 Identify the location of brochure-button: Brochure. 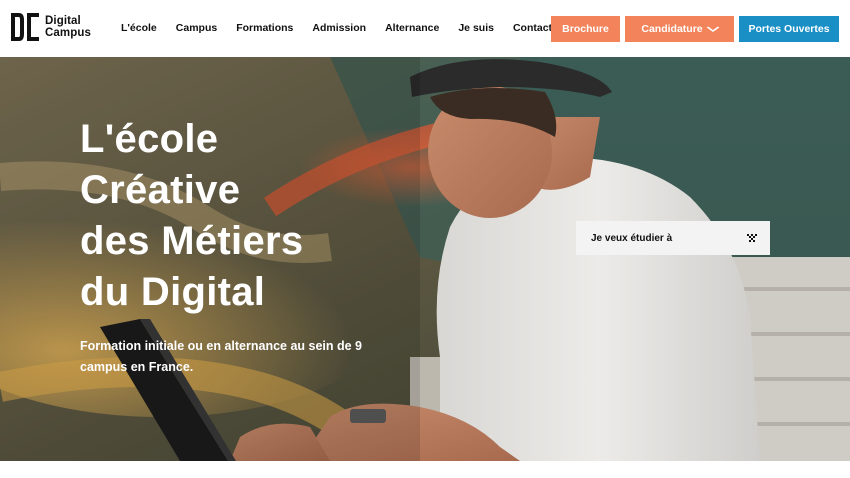
(585, 29).